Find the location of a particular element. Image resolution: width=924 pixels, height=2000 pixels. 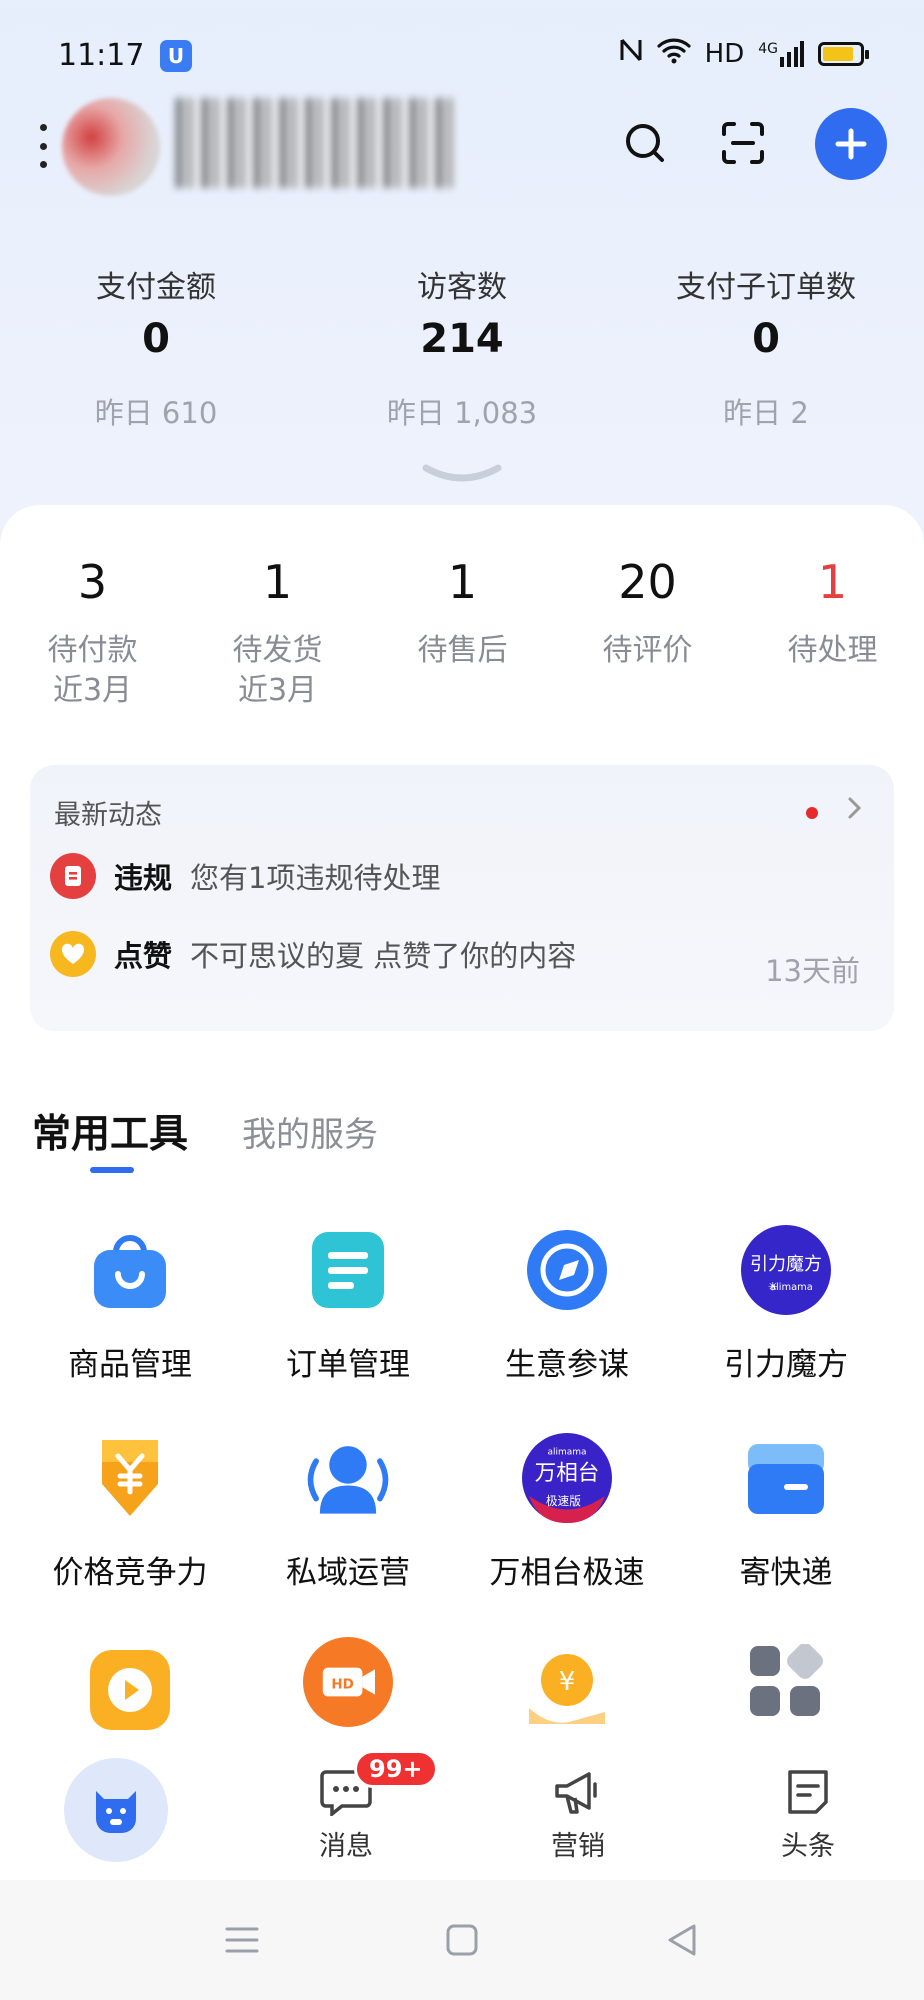

order-count: 3 is located at coordinates (92, 582).